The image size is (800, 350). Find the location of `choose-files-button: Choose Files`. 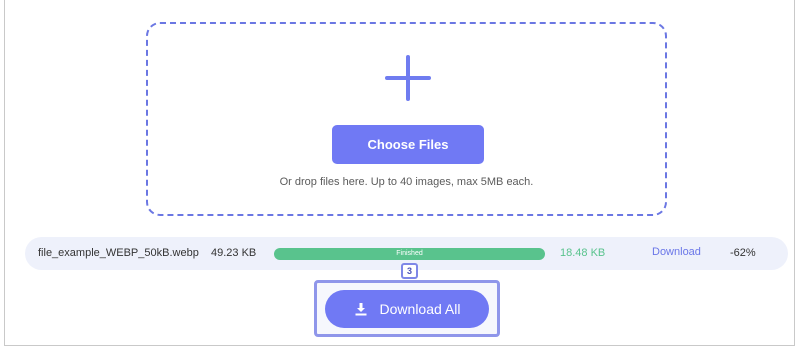

choose-files-button: Choose Files is located at coordinates (408, 144).